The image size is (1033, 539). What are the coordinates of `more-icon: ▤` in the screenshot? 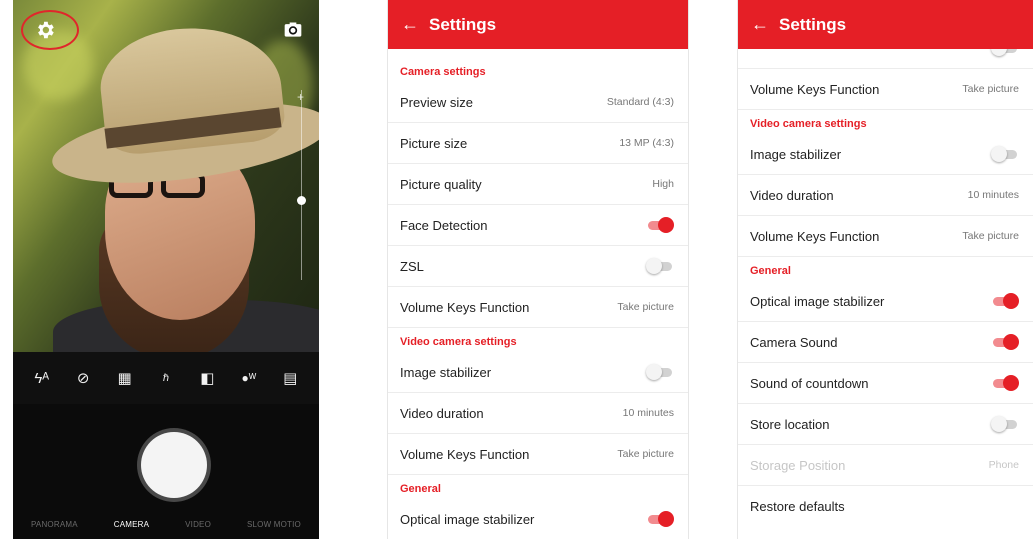 It's located at (290, 378).